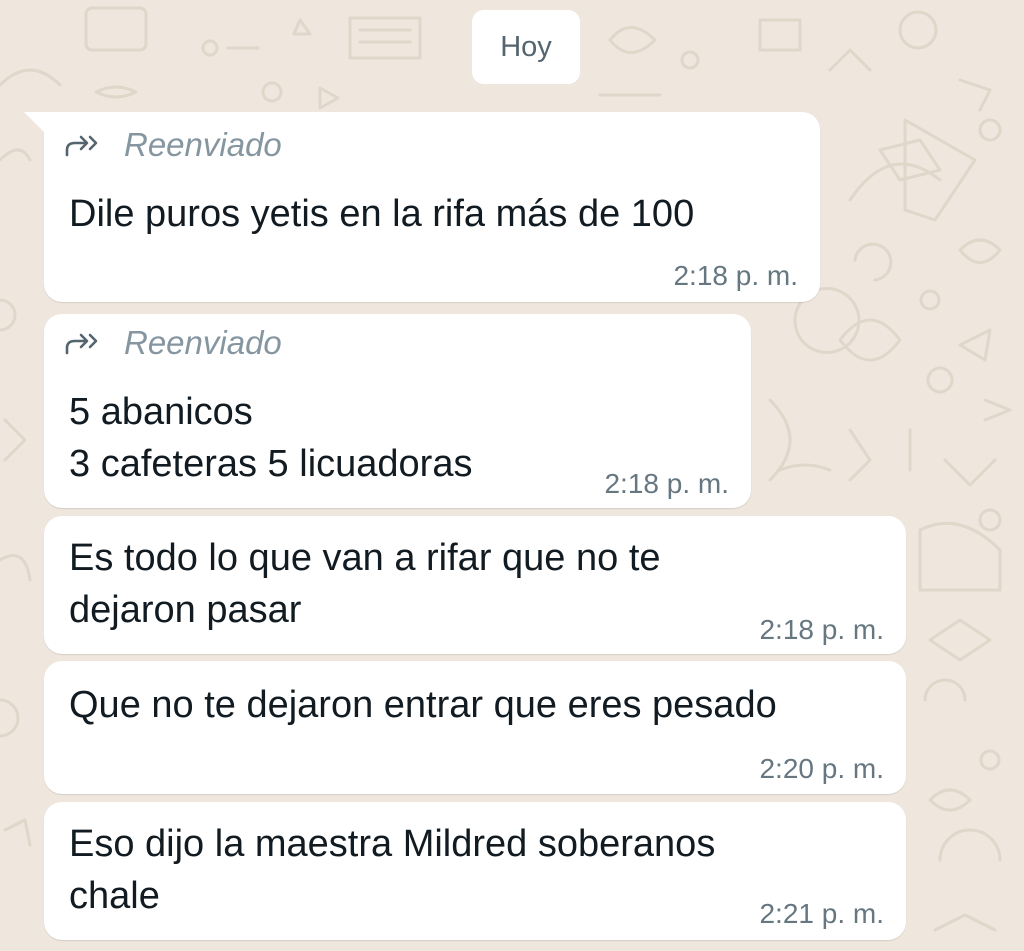 The image size is (1024, 951). I want to click on message-timestamp: 2:20 p. m., so click(821, 768).